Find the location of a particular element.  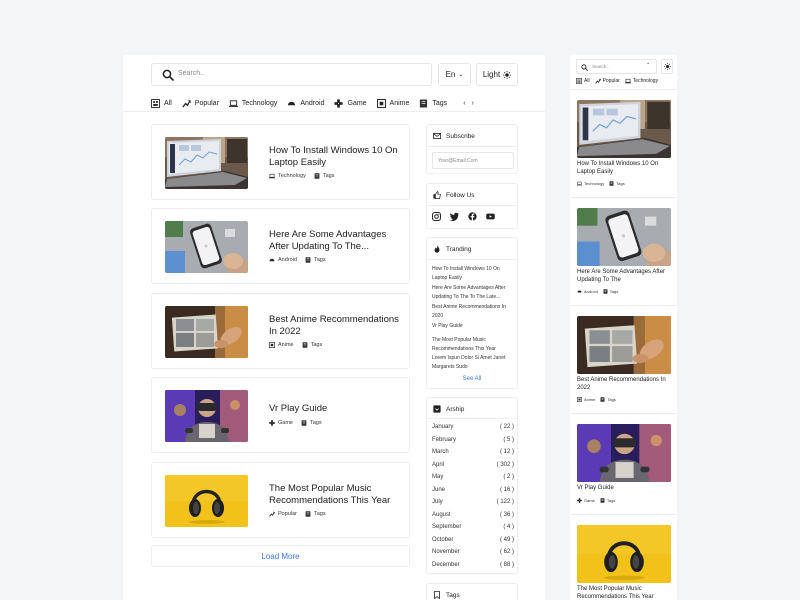

article-category: Popular is located at coordinates (283, 514).